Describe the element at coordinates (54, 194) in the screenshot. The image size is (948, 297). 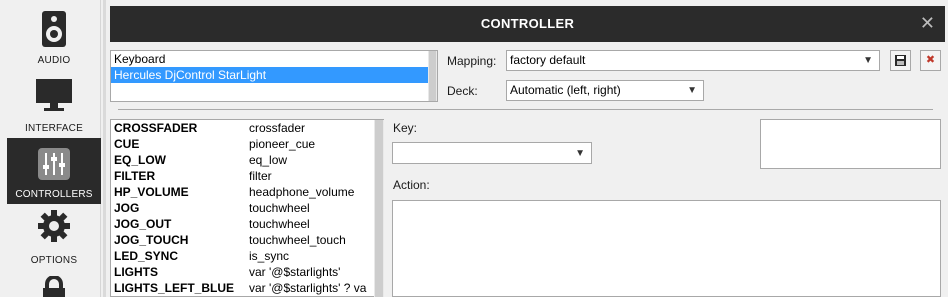
I see `sidebar-item-label: CONTROLLERS` at that location.